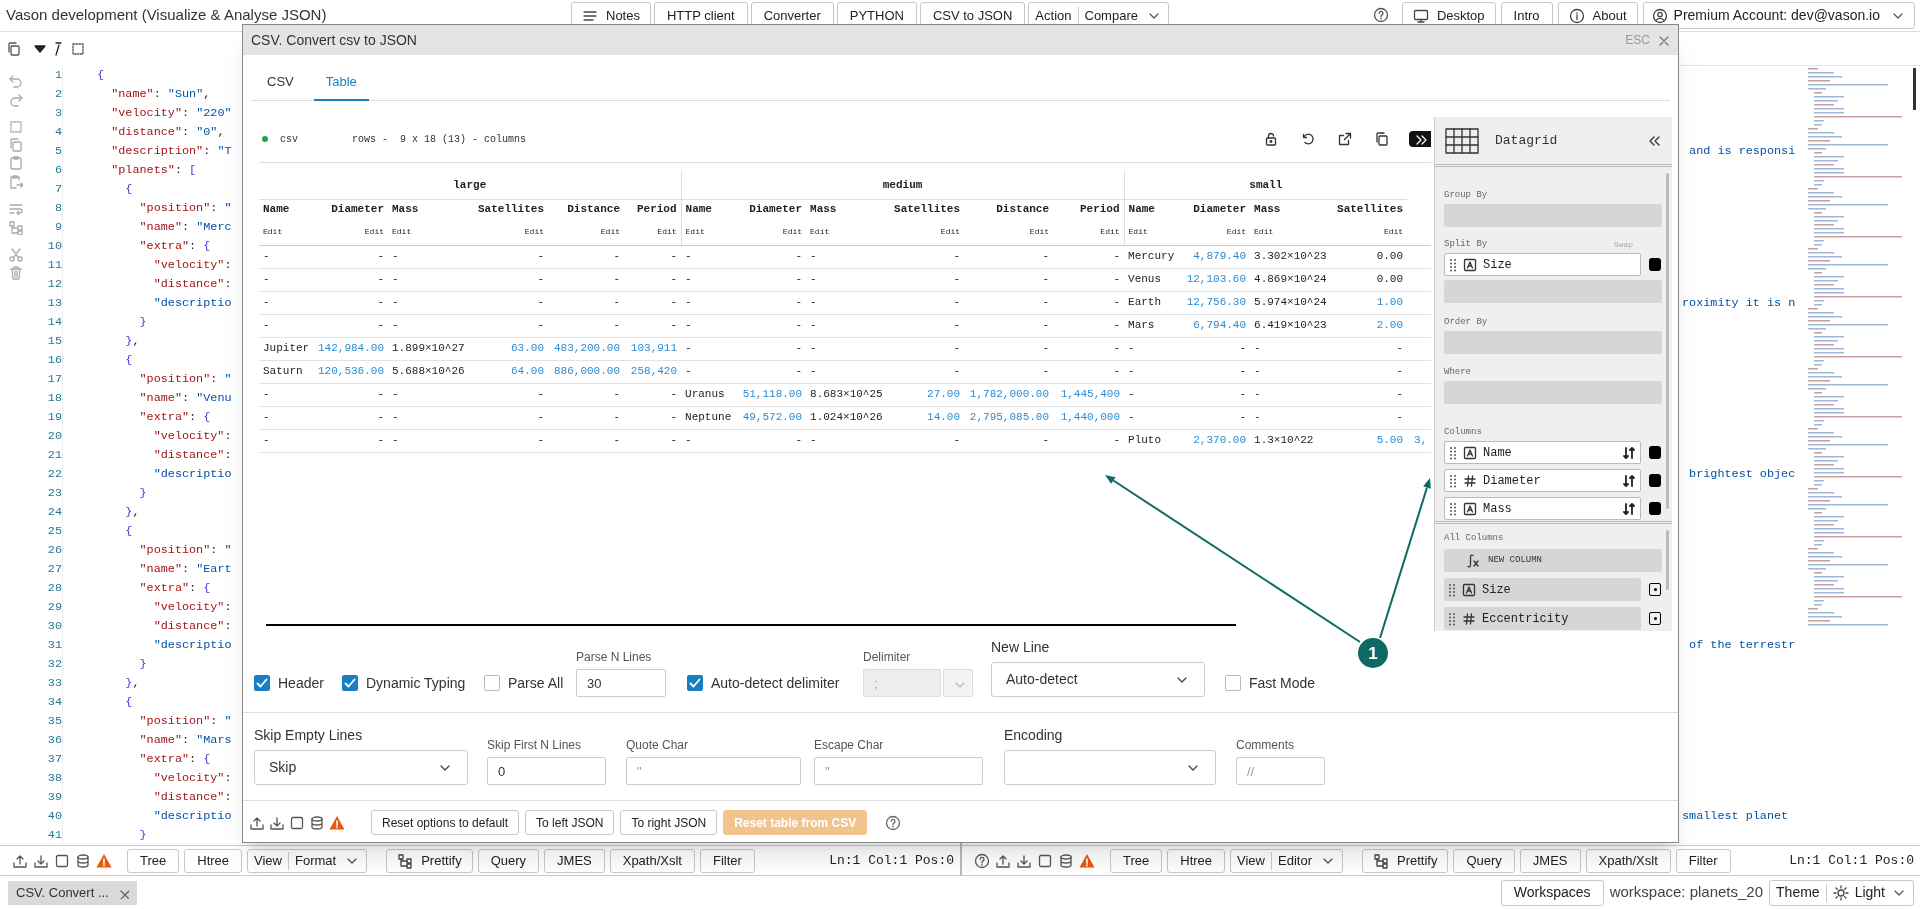 This screenshot has width=1920, height=909. Describe the element at coordinates (361, 767) in the screenshot. I see `select-field: Skip` at that location.